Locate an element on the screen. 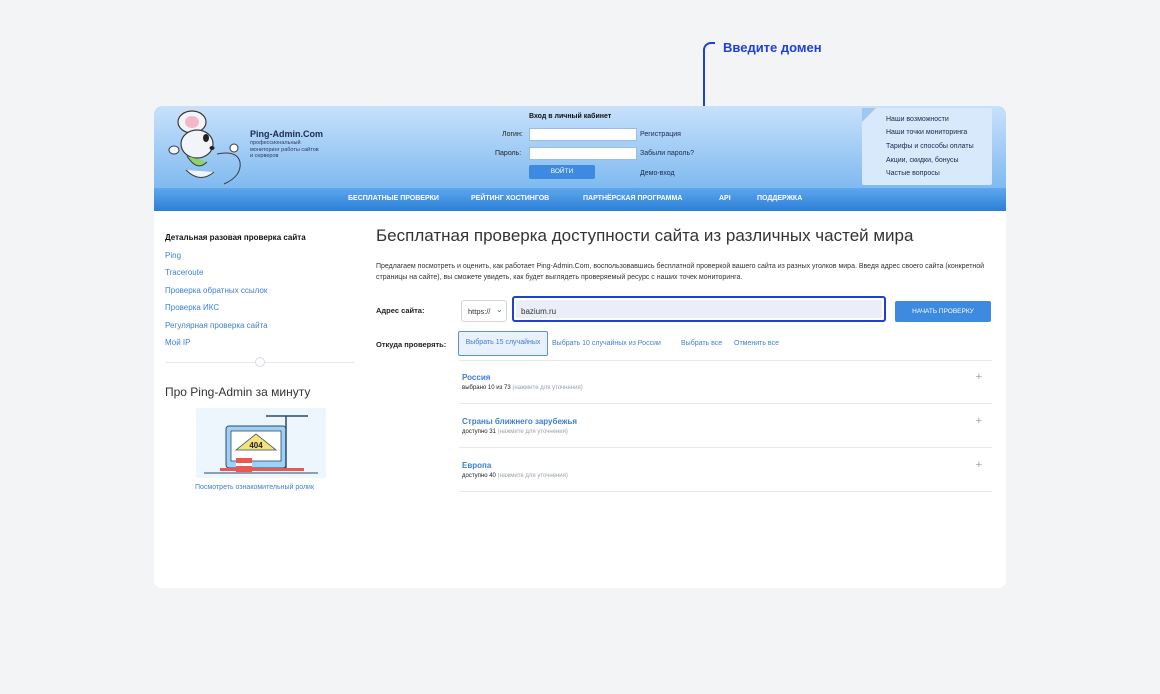  pick-all-link: Выбрать все is located at coordinates (701, 343).